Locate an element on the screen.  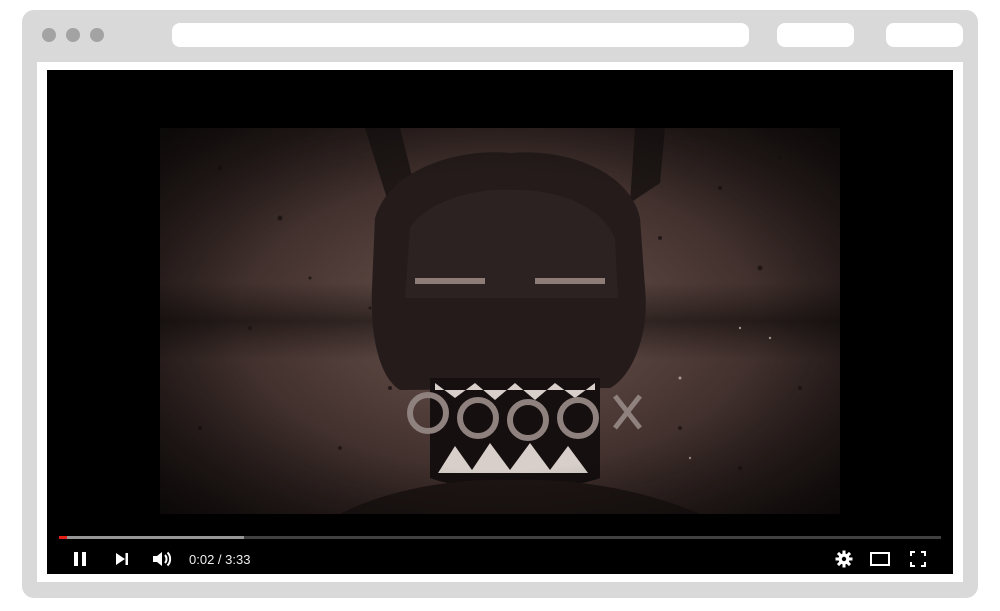
volume-button is located at coordinates (162, 559).